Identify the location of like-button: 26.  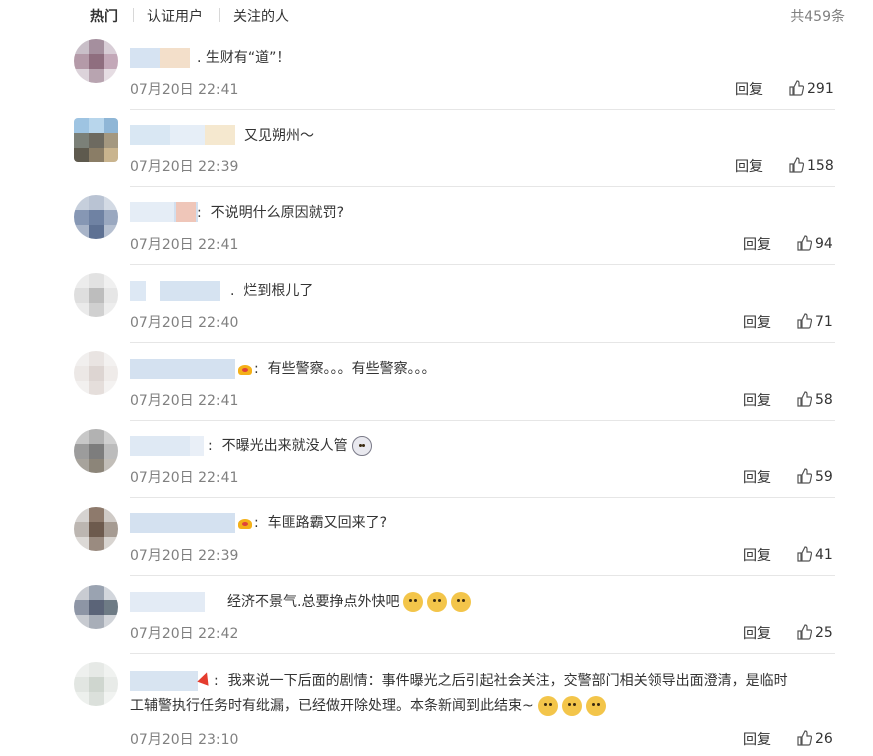
(814, 738).